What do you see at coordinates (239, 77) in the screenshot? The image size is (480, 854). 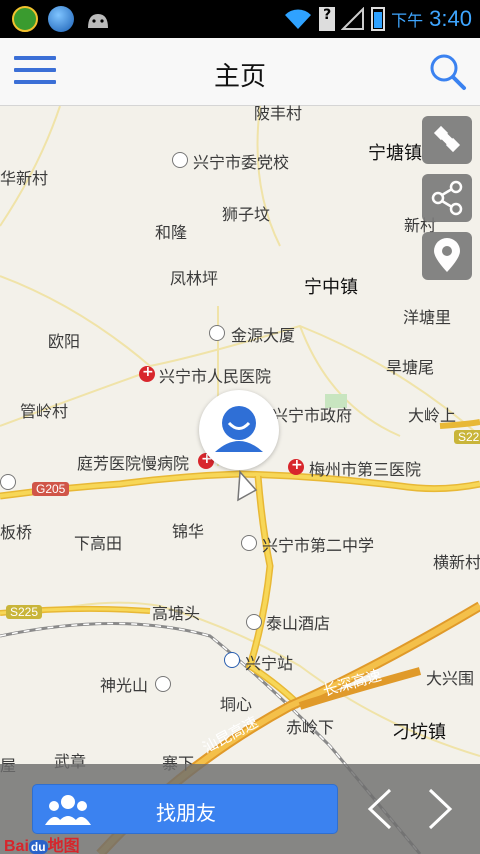 I see `page-title: 主页` at bounding box center [239, 77].